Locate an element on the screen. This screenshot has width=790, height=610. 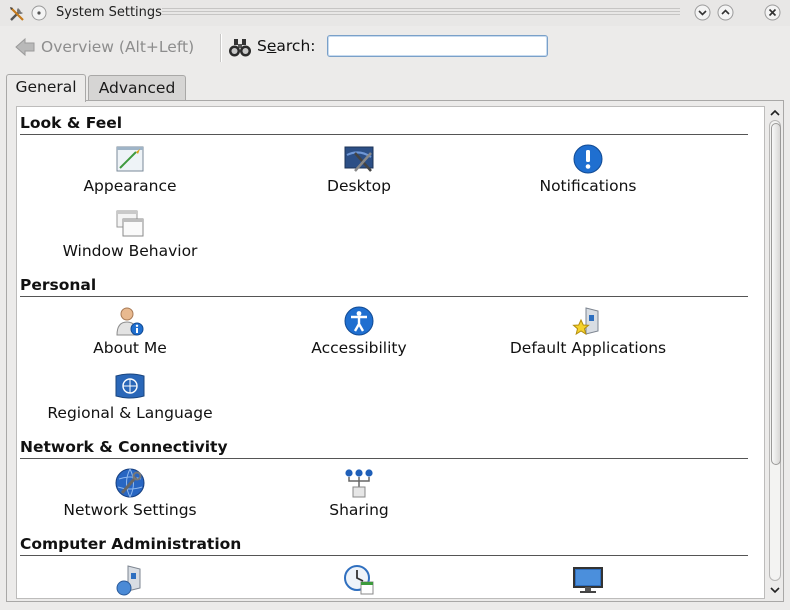
title-bar: System Settings is located at coordinates (395, 13).